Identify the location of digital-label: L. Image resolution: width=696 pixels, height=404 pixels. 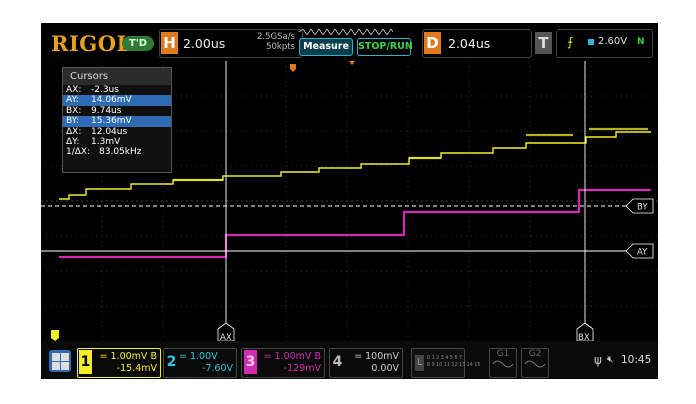
(419, 363).